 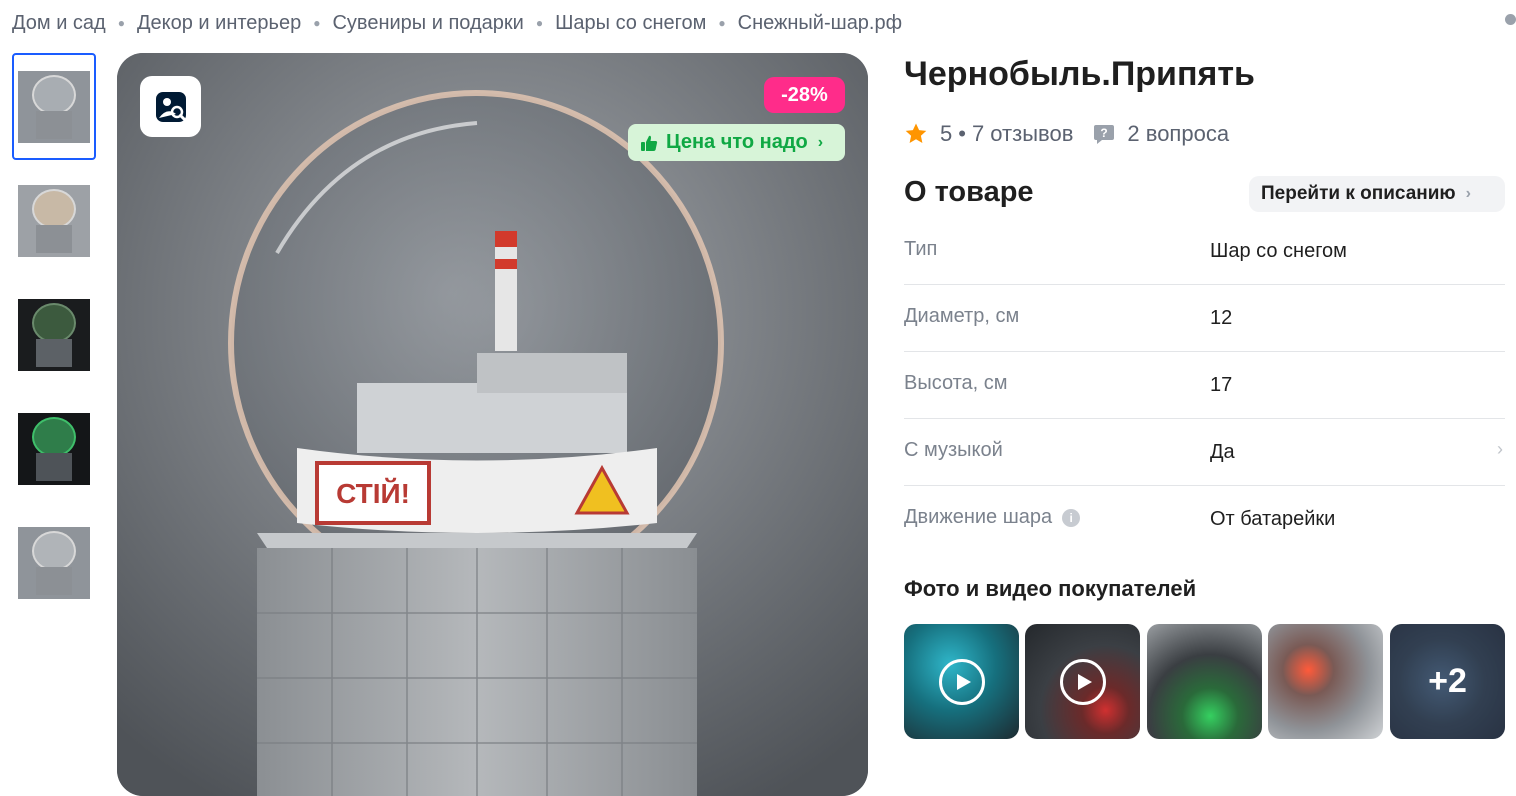 What do you see at coordinates (1204, 318) in the screenshot?
I see `spec-row-diameter: Диаметр, см 12` at bounding box center [1204, 318].